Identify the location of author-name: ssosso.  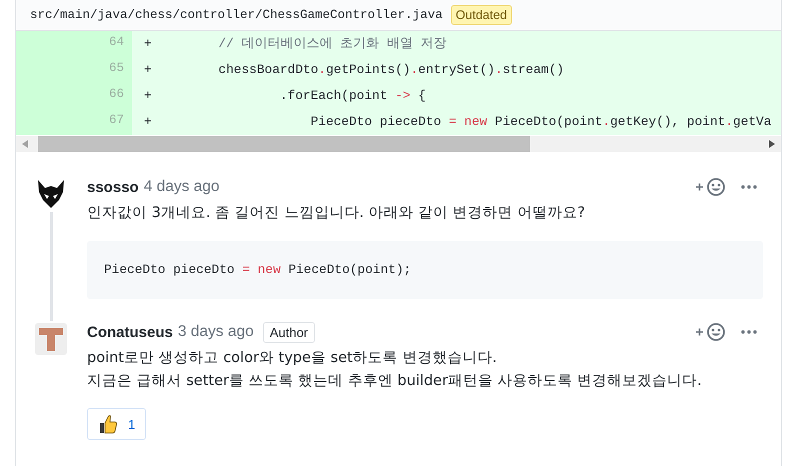
(113, 187).